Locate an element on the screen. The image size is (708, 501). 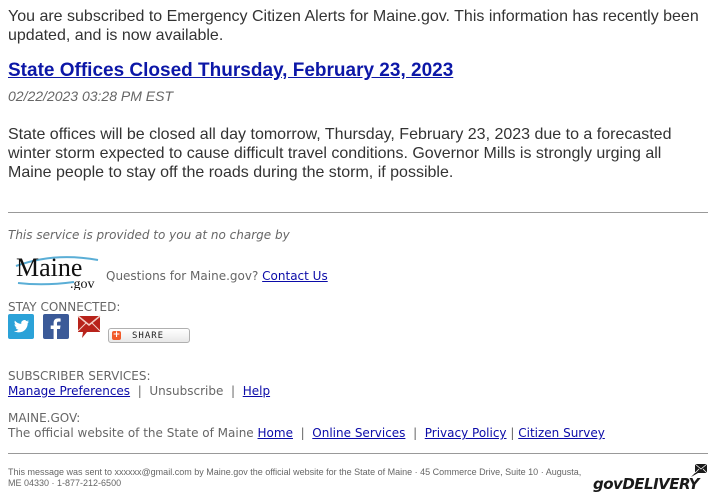
twitter-icon is located at coordinates (21, 326).